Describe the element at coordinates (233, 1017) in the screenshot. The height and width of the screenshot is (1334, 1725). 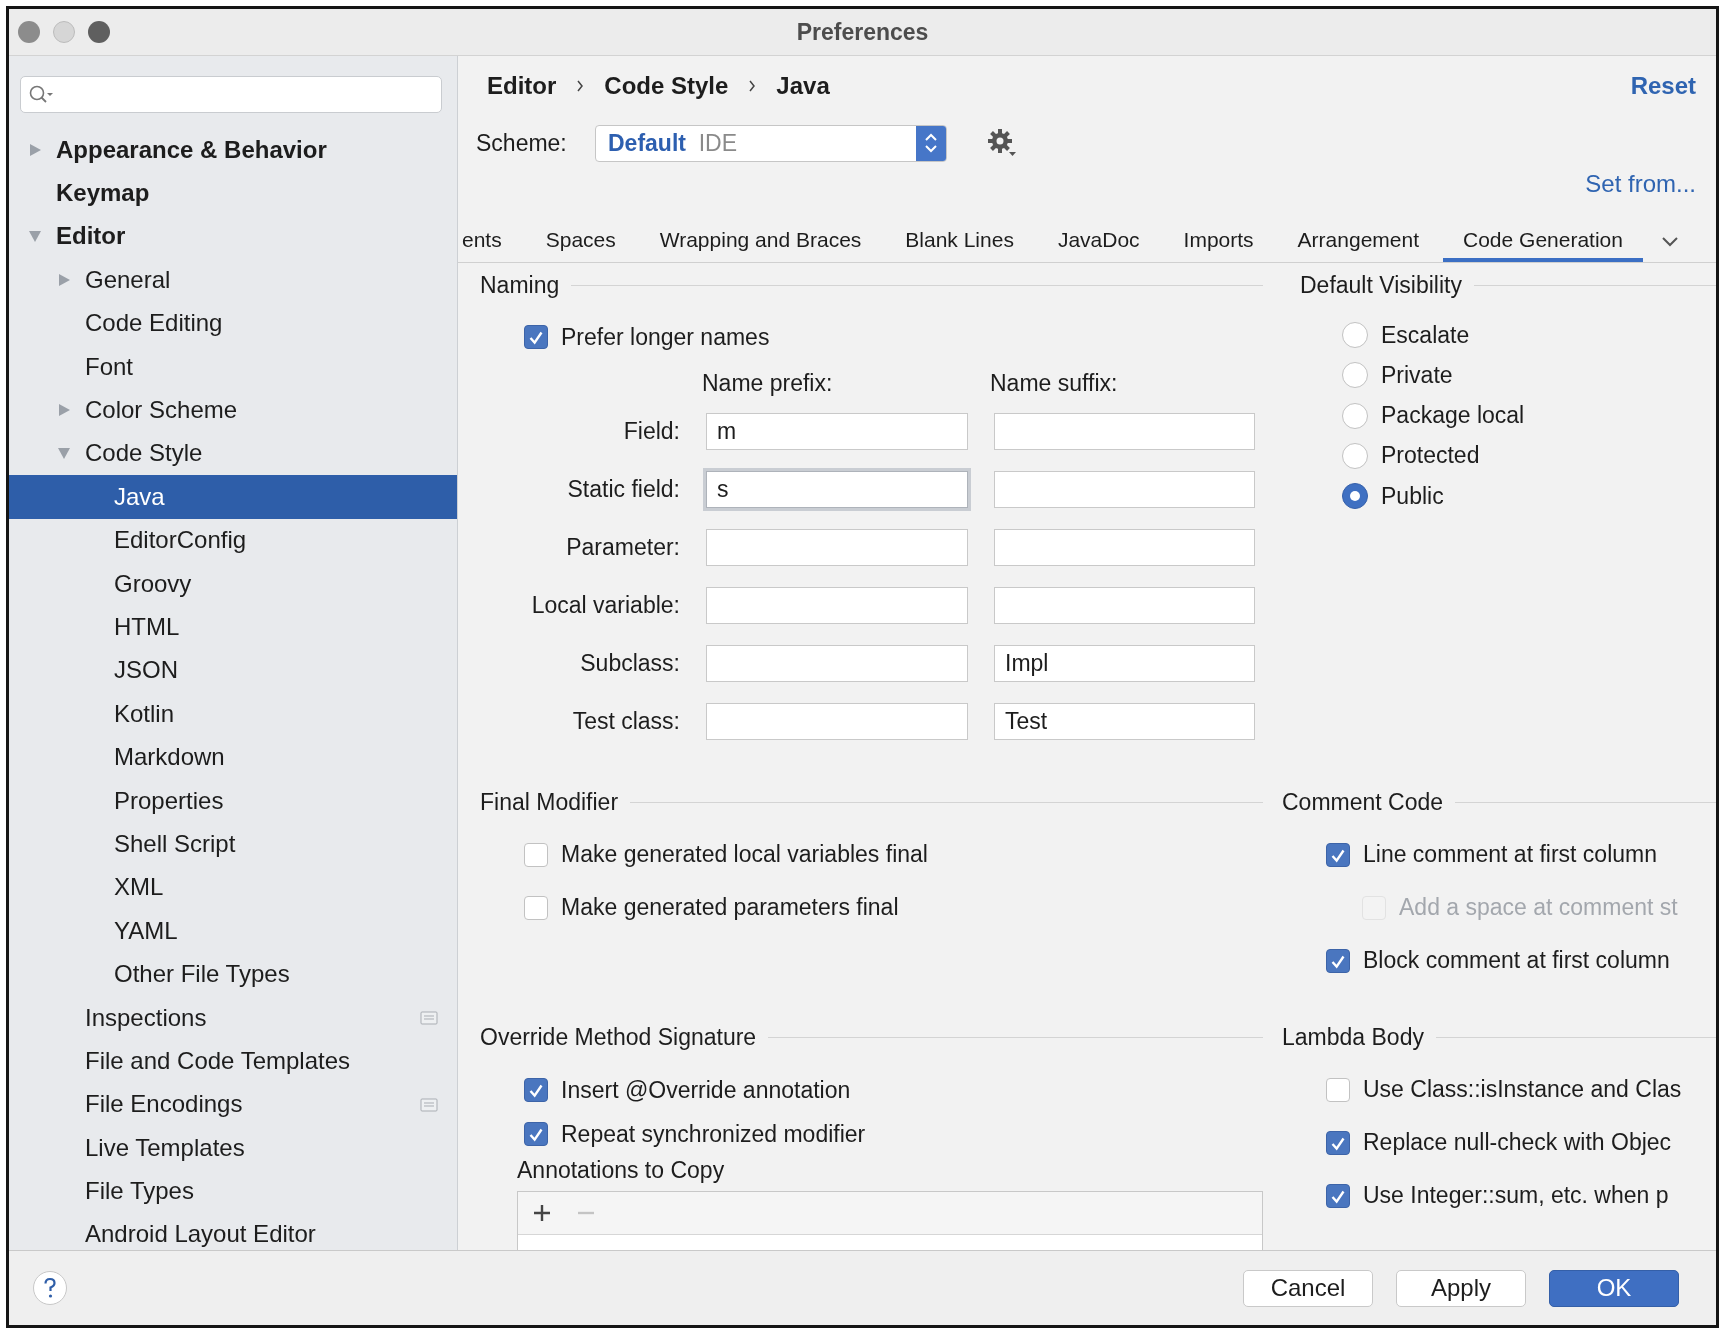
I see `tree-item: Inspections` at that location.